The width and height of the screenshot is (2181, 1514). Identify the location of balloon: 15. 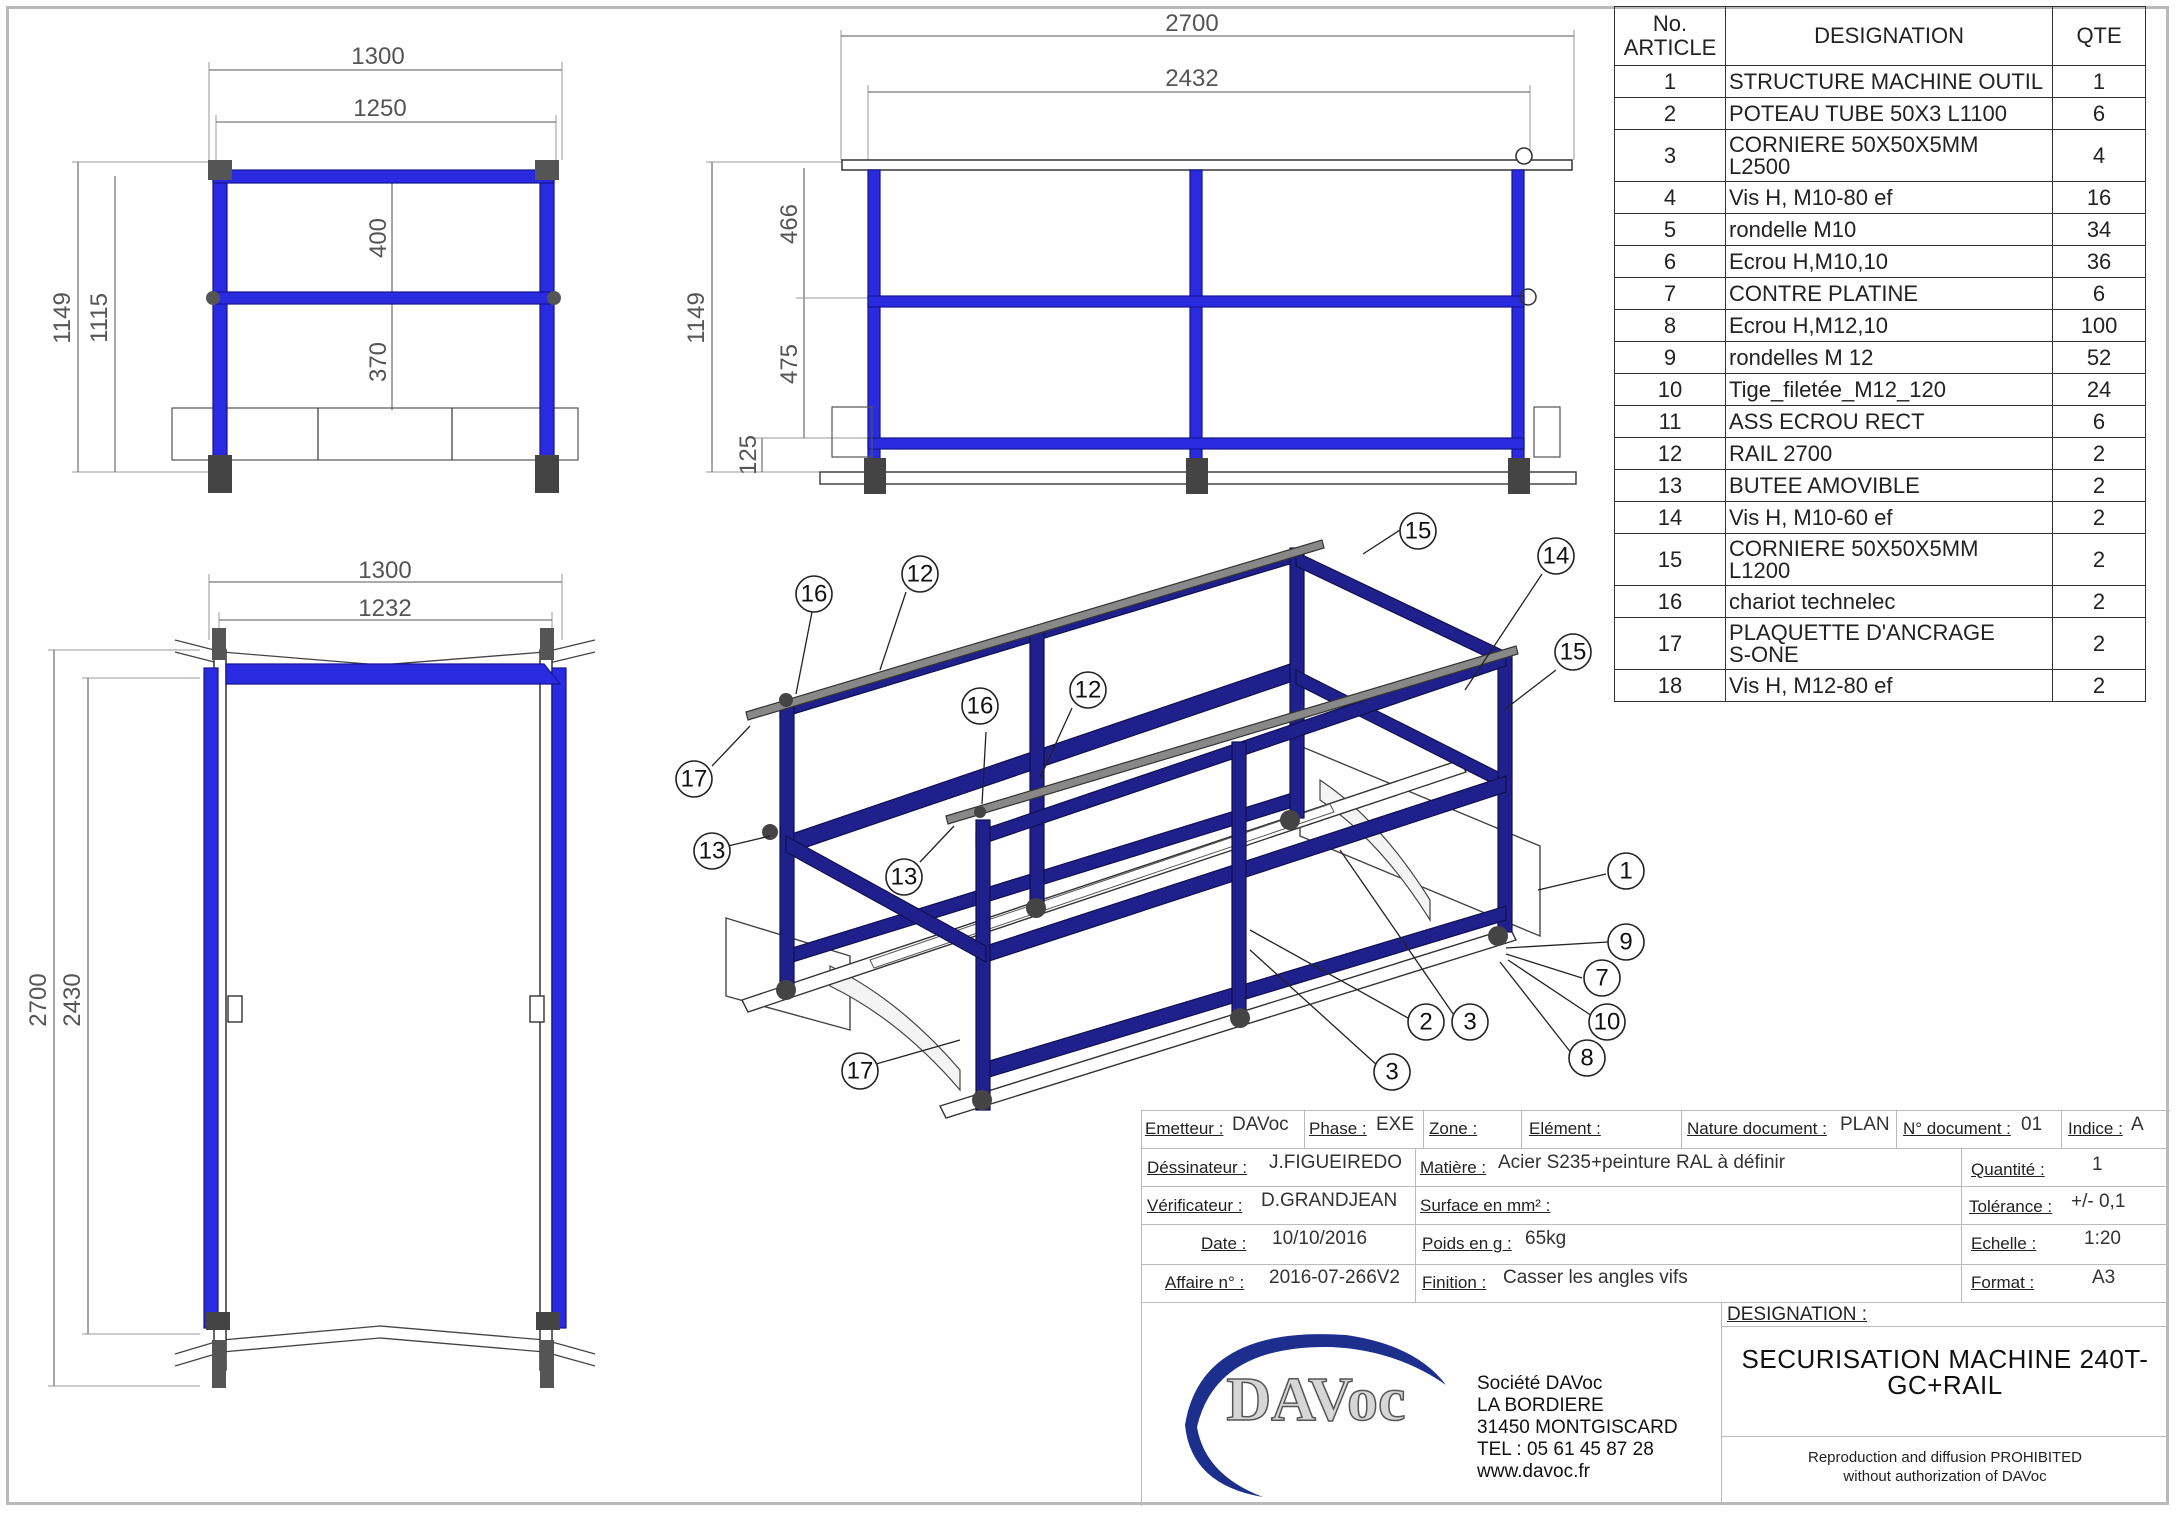
(1573, 652).